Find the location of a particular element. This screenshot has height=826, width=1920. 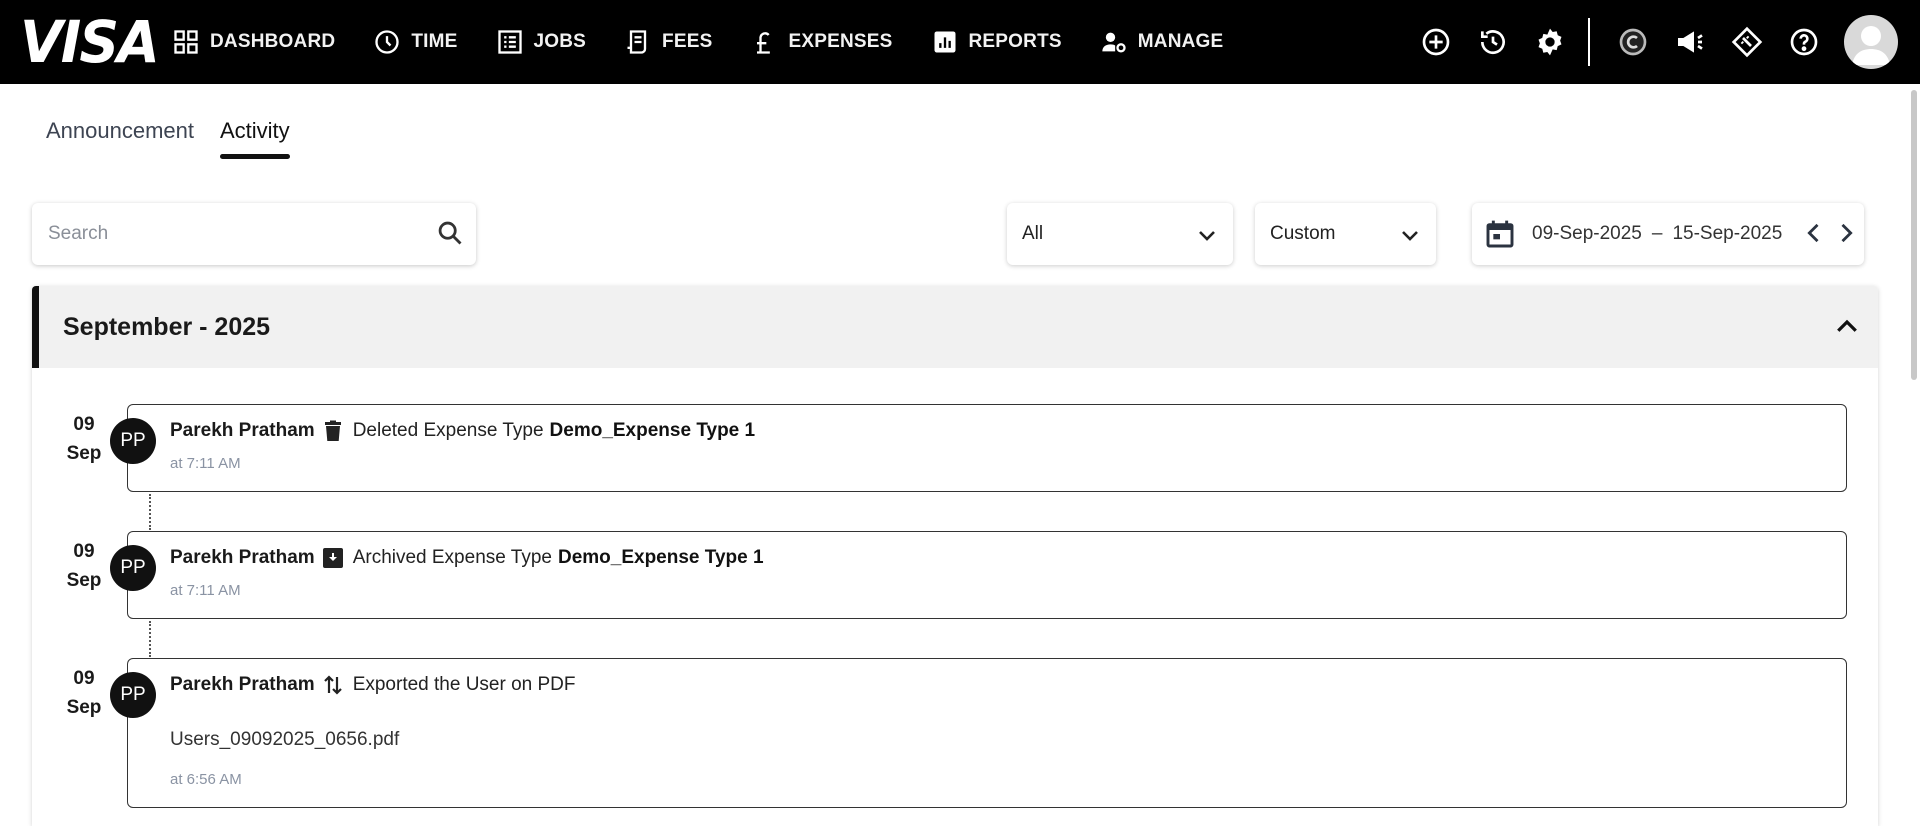

visa-logo: VISA is located at coordinates (90, 42).